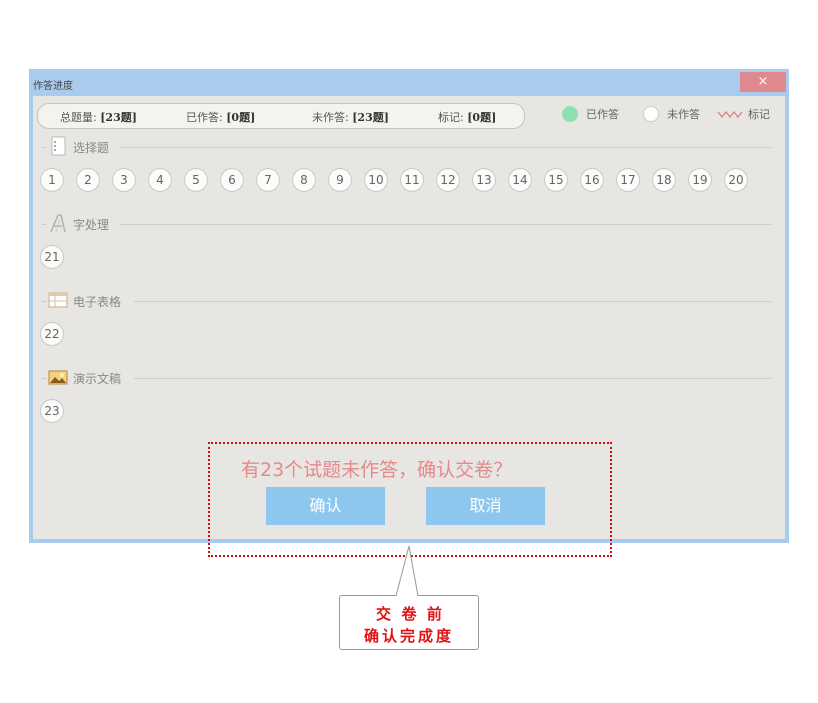 Image resolution: width=818 pixels, height=703 pixels. What do you see at coordinates (407, 571) in the screenshot?
I see `callout-pointer` at bounding box center [407, 571].